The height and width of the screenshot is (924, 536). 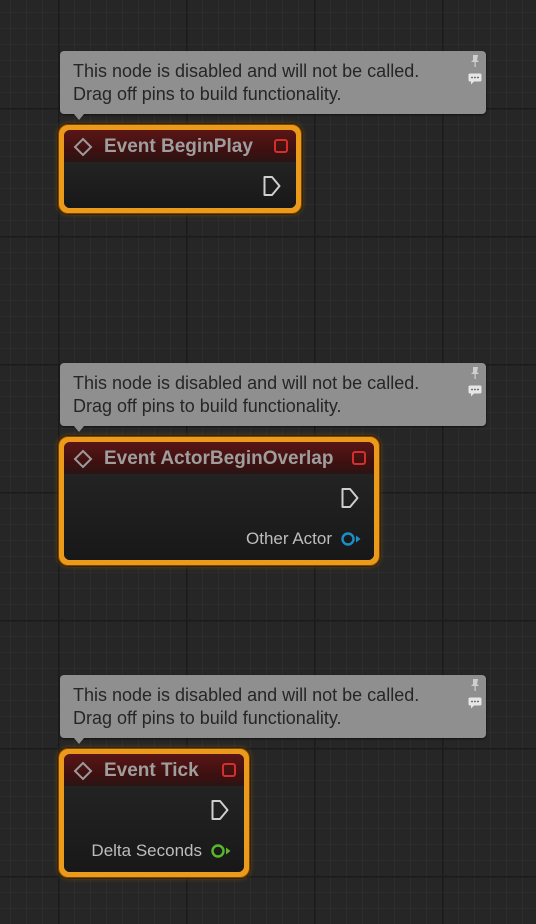 What do you see at coordinates (154, 829) in the screenshot?
I see `node-body: Delta Seconds` at bounding box center [154, 829].